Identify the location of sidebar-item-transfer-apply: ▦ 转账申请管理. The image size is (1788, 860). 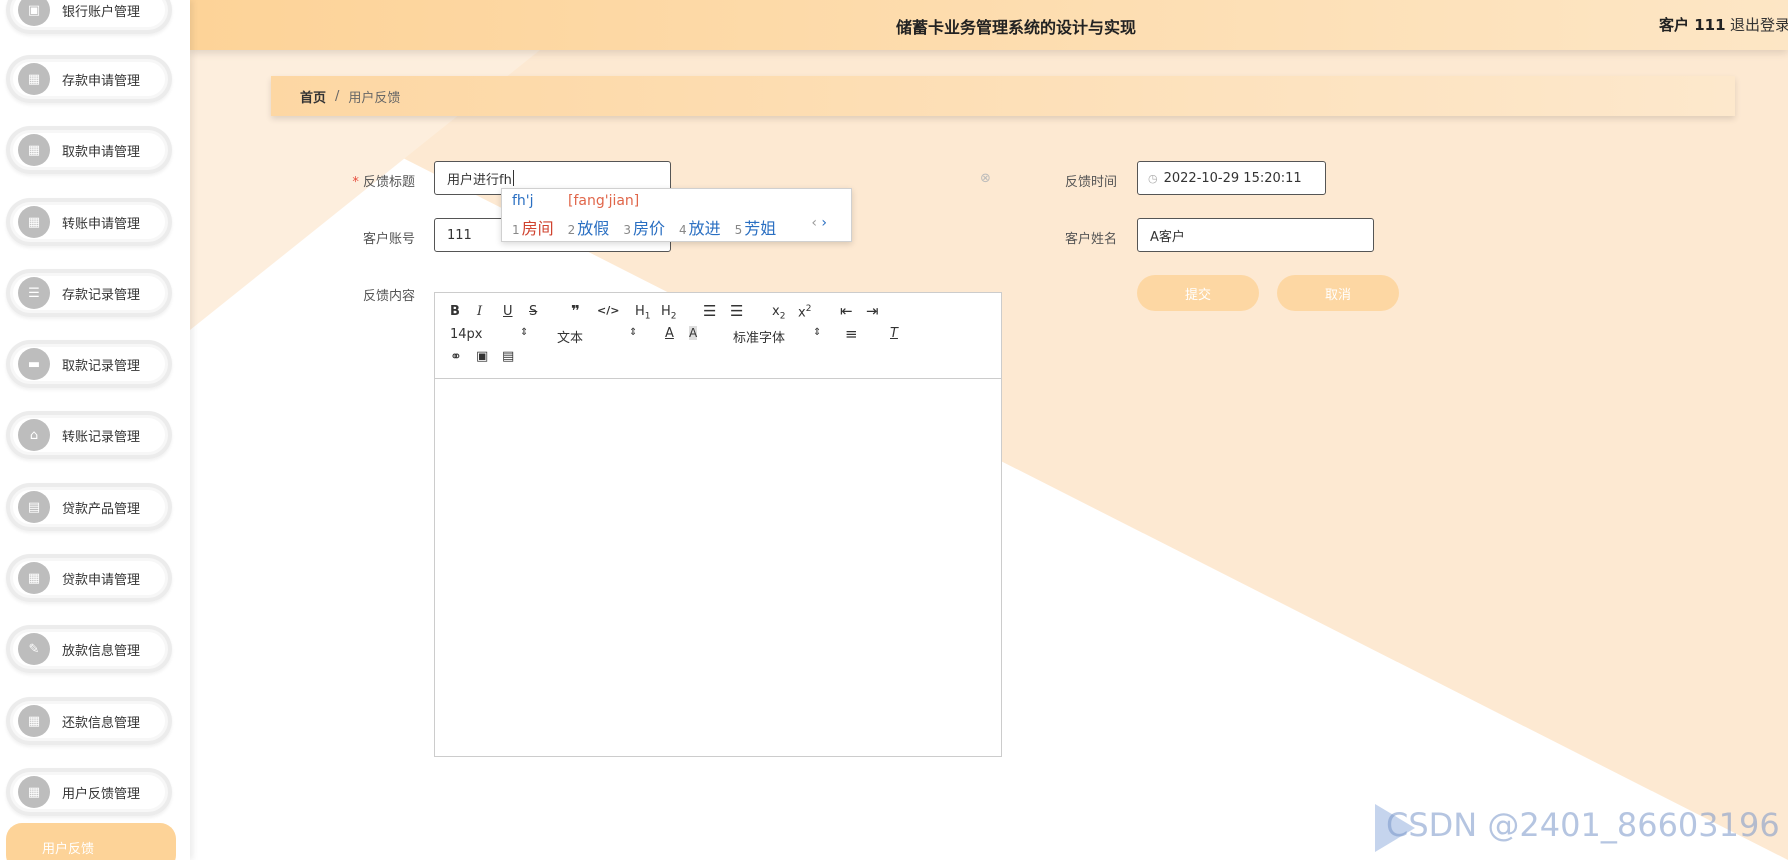
(89, 222).